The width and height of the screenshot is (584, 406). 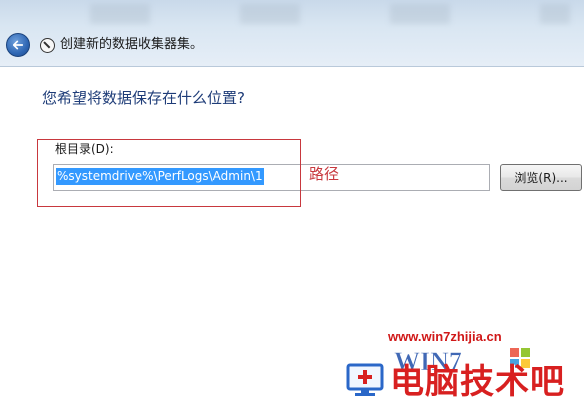 I want to click on back-arrow-icon, so click(x=18, y=45).